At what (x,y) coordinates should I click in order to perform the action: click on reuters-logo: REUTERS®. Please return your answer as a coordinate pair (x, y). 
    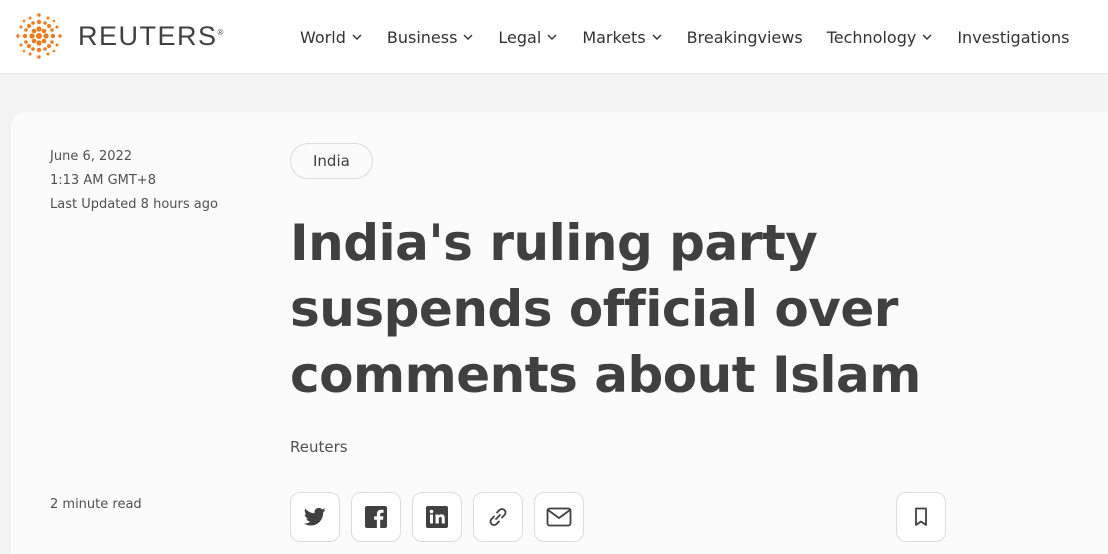
    Looking at the image, I should click on (116, 36).